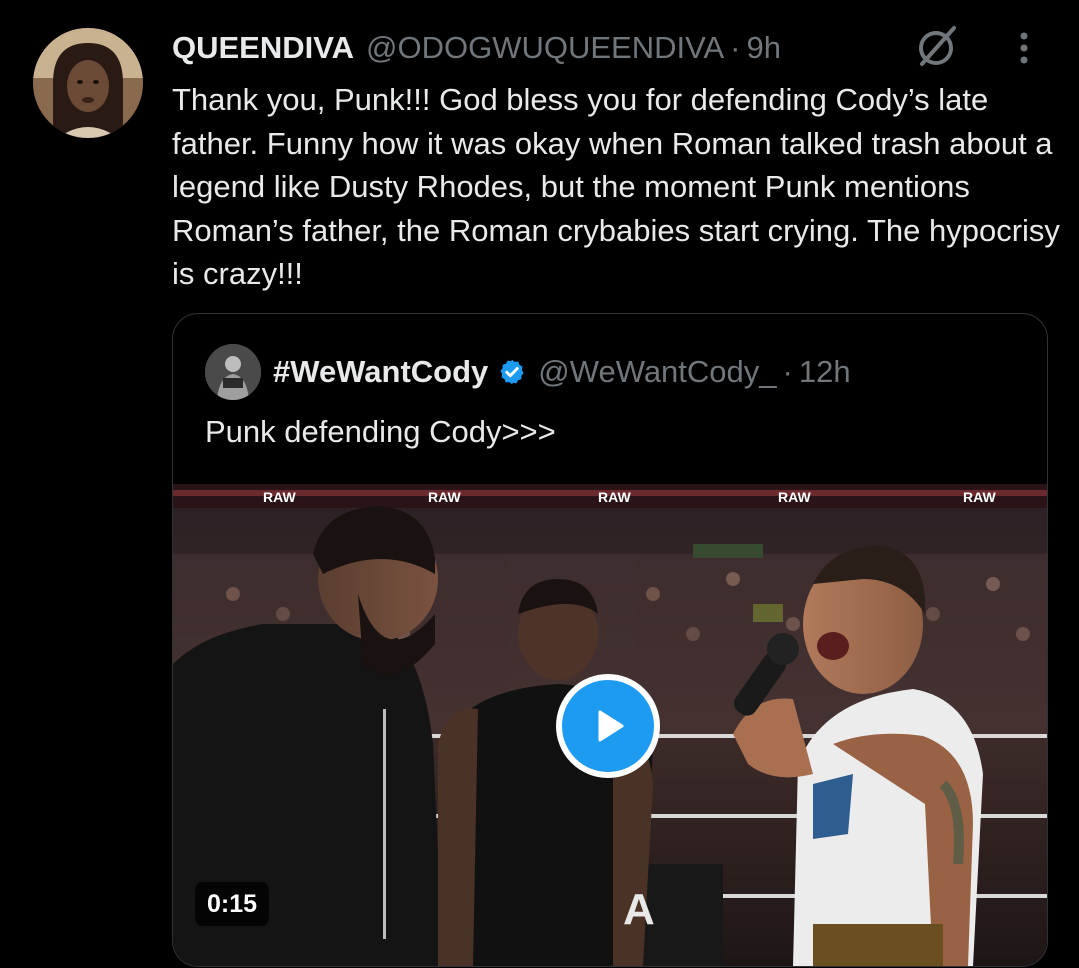 The height and width of the screenshot is (968, 1079). Describe the element at coordinates (263, 48) in the screenshot. I see `author-display-name: QUEENDIVA` at that location.